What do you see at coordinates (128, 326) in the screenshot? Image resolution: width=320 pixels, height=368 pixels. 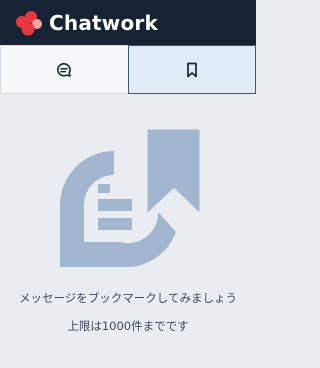 I see `bookmark-limit-note: 上限は1000件までです` at bounding box center [128, 326].